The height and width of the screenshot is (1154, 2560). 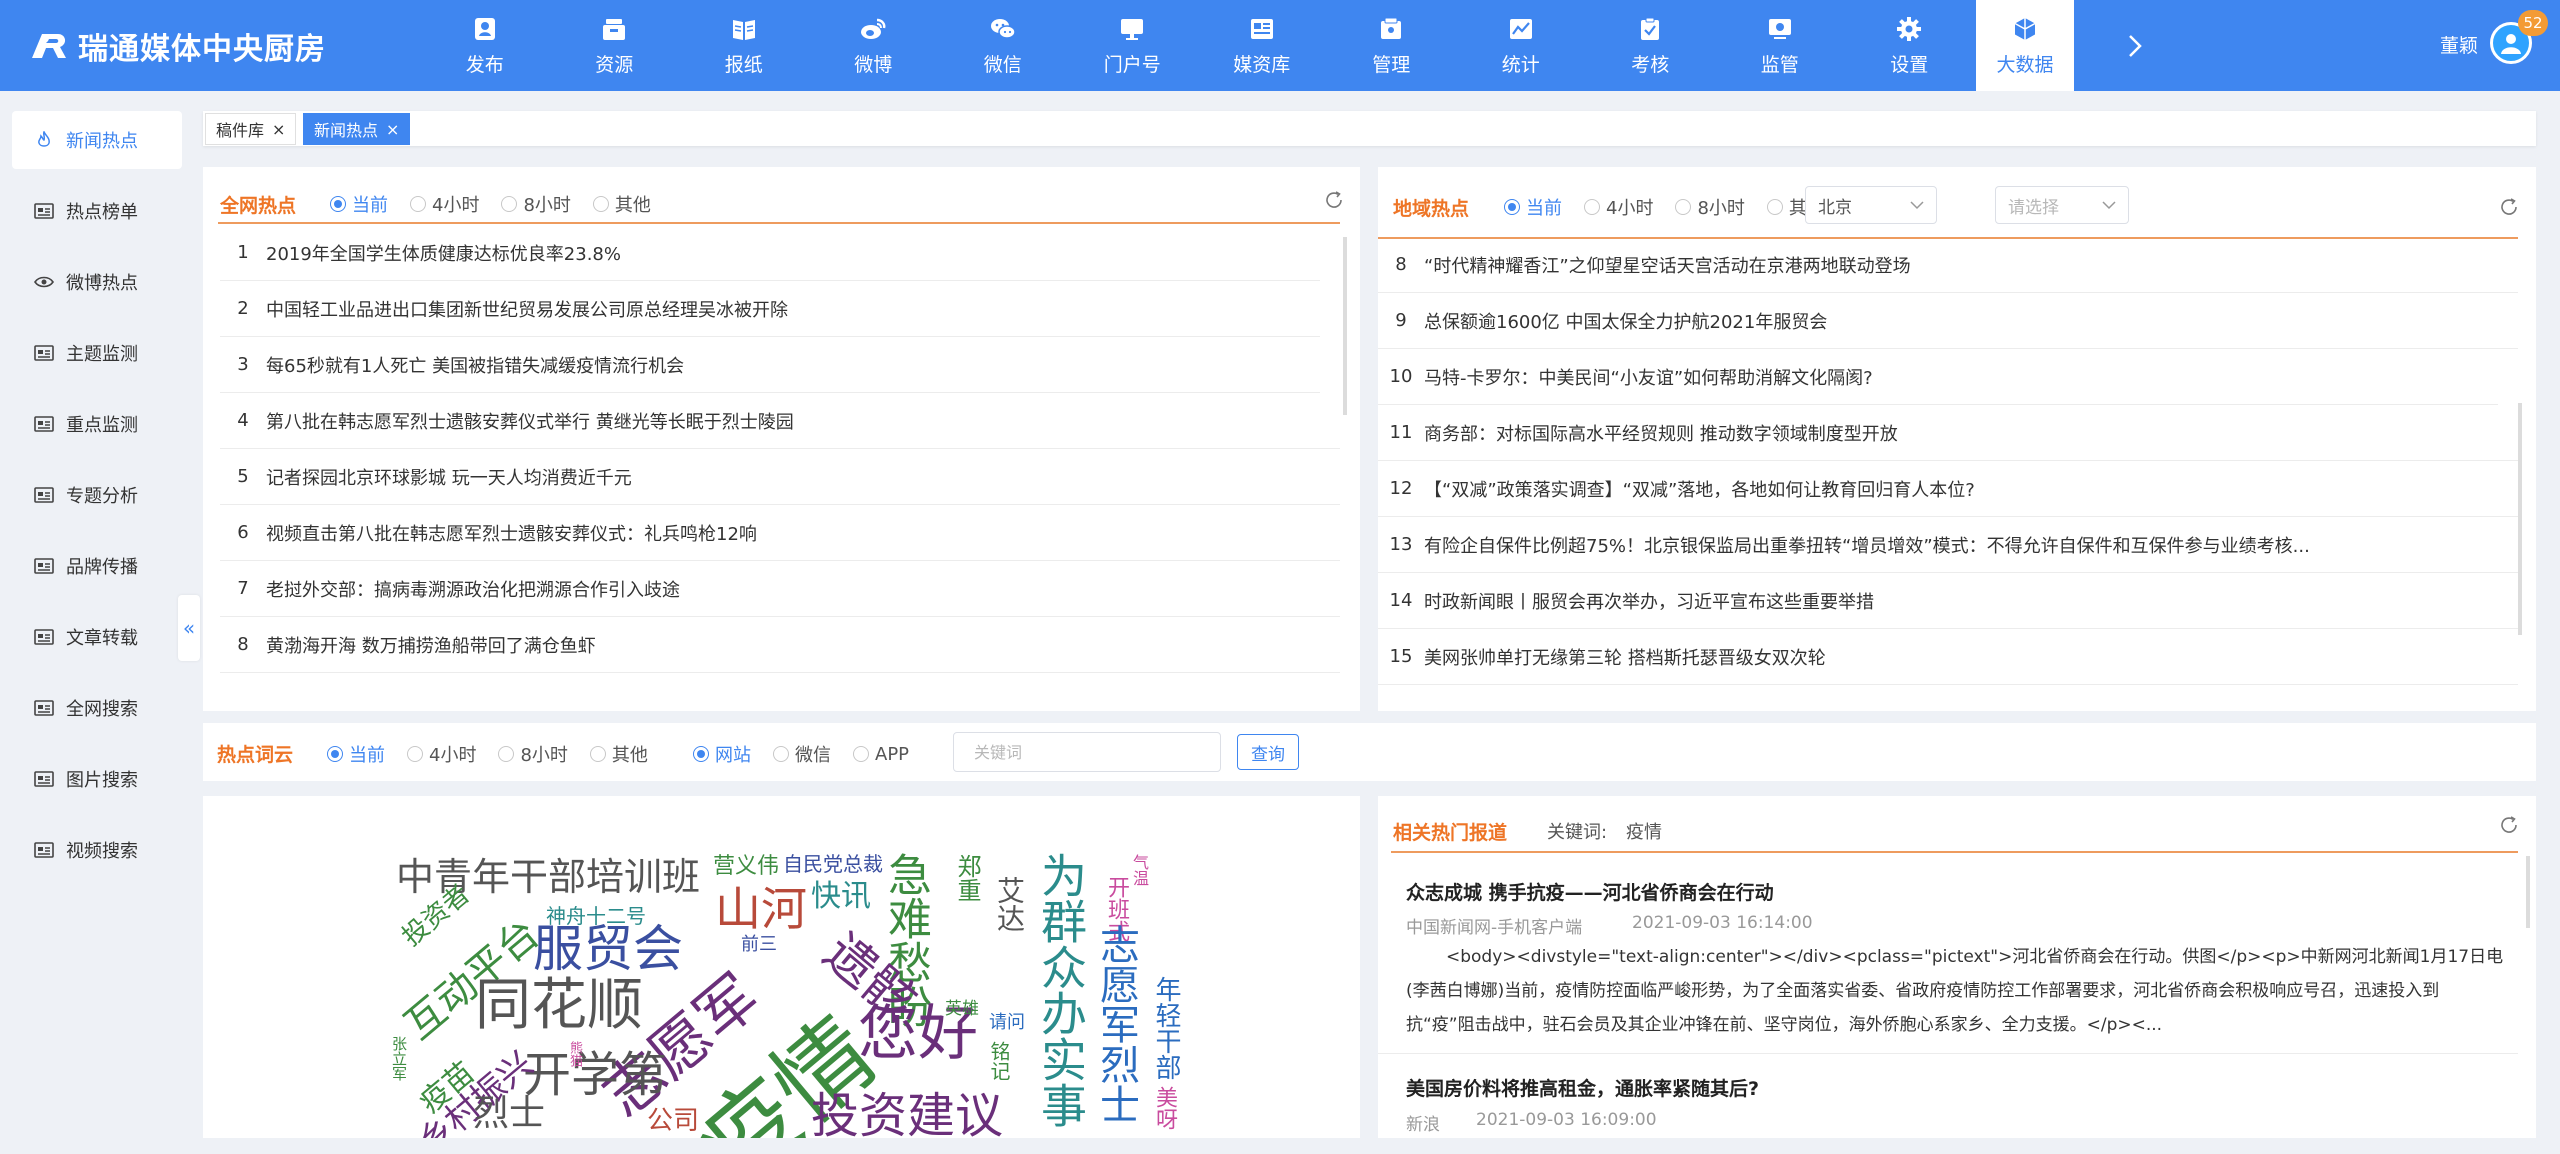 I want to click on sidebar-item-hot-list: 热点榜单, so click(x=97, y=211).